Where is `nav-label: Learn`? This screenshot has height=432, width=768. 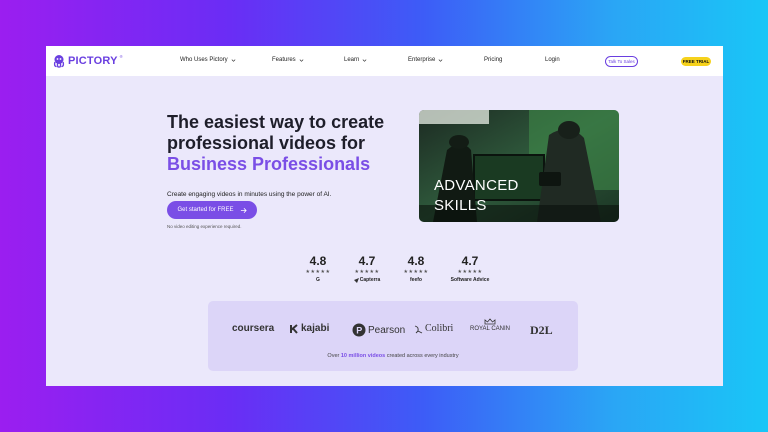 nav-label: Learn is located at coordinates (352, 60).